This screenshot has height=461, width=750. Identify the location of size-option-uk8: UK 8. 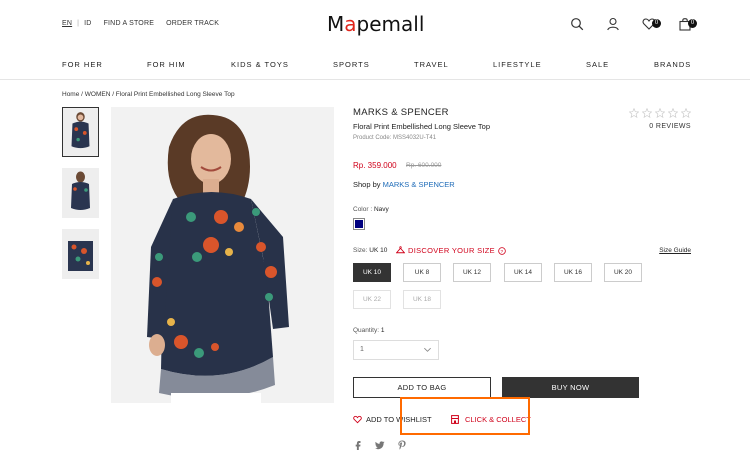
(422, 272).